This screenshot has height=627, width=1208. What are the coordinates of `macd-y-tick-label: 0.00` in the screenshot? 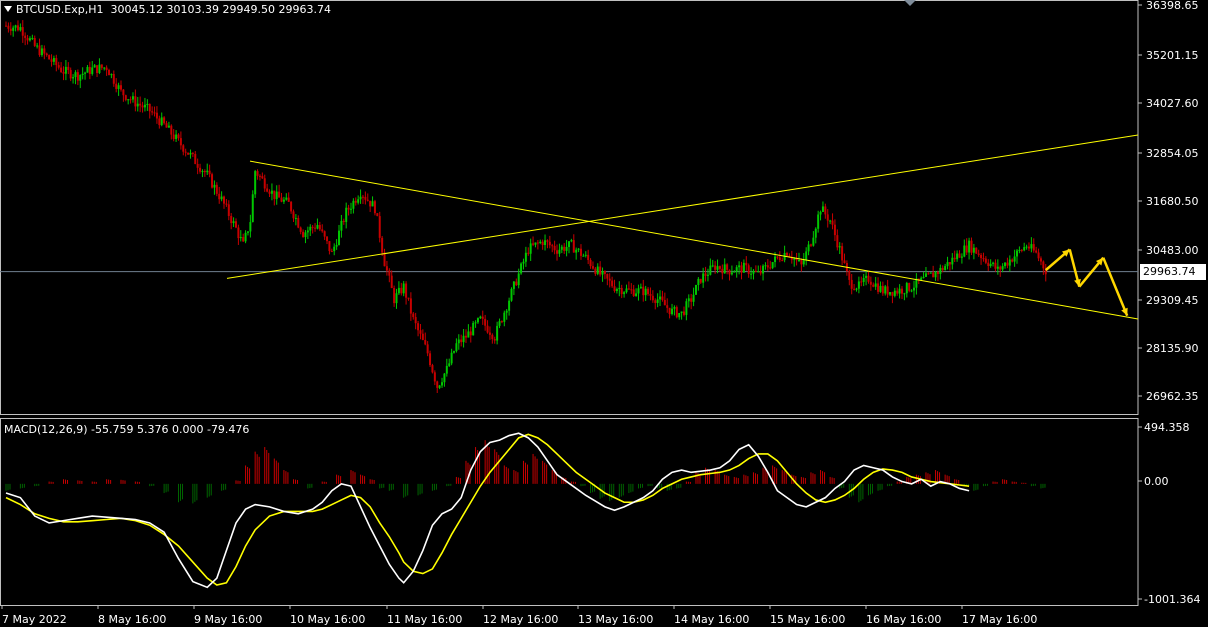 It's located at (1156, 481).